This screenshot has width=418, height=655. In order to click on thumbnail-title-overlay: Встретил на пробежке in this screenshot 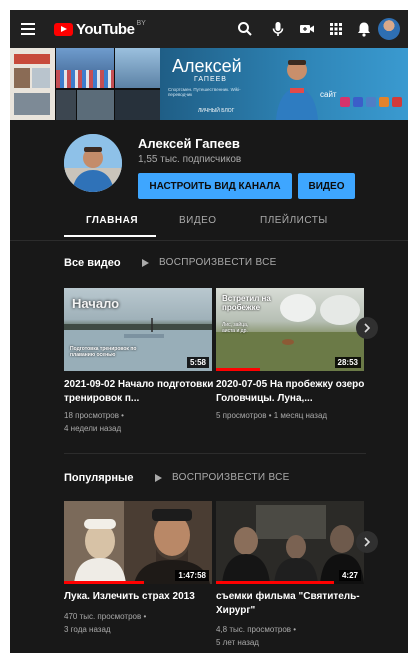, I will do `click(246, 303)`.